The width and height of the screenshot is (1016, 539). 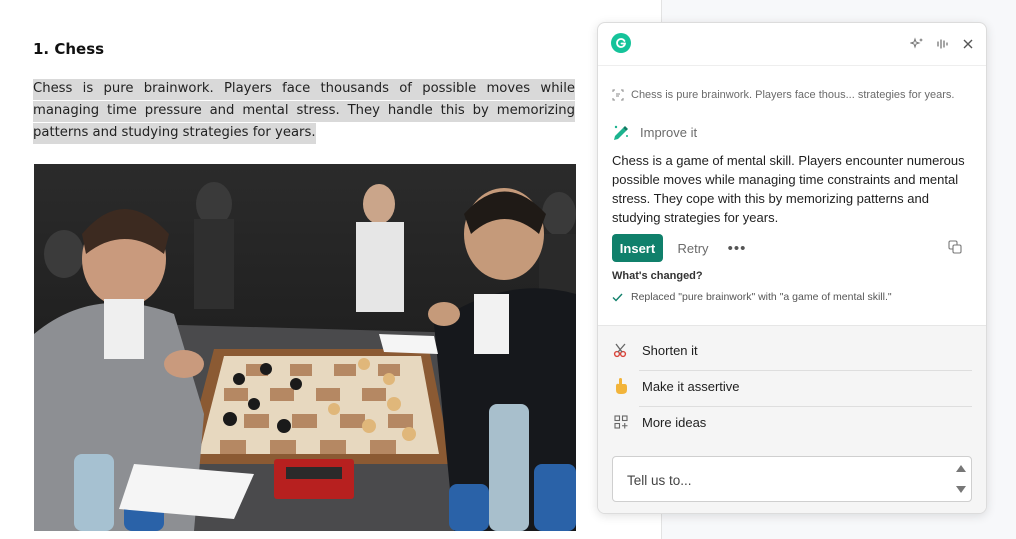 I want to click on pencil-sparkle-icon, so click(x=621, y=132).